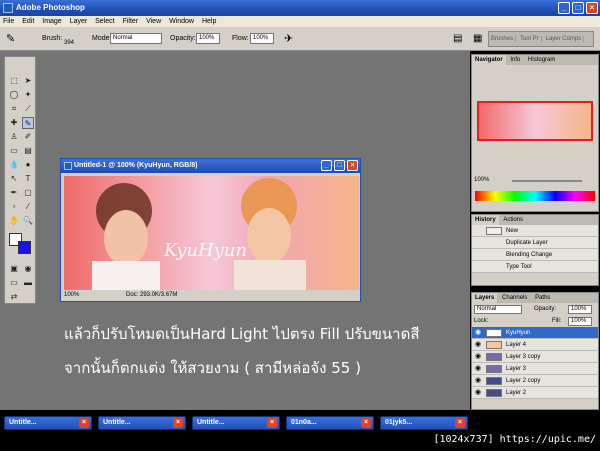 The width and height of the screenshot is (600, 451). What do you see at coordinates (330, 423) in the screenshot?
I see `taskbar-item: 01n0a... ×` at bounding box center [330, 423].